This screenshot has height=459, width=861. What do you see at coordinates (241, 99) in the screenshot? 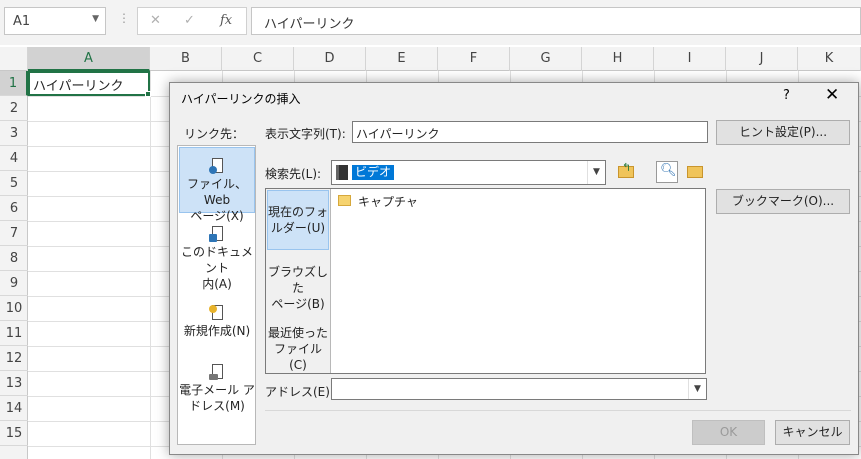
I see `dialog-title: ハイパーリンクの挿入` at bounding box center [241, 99].